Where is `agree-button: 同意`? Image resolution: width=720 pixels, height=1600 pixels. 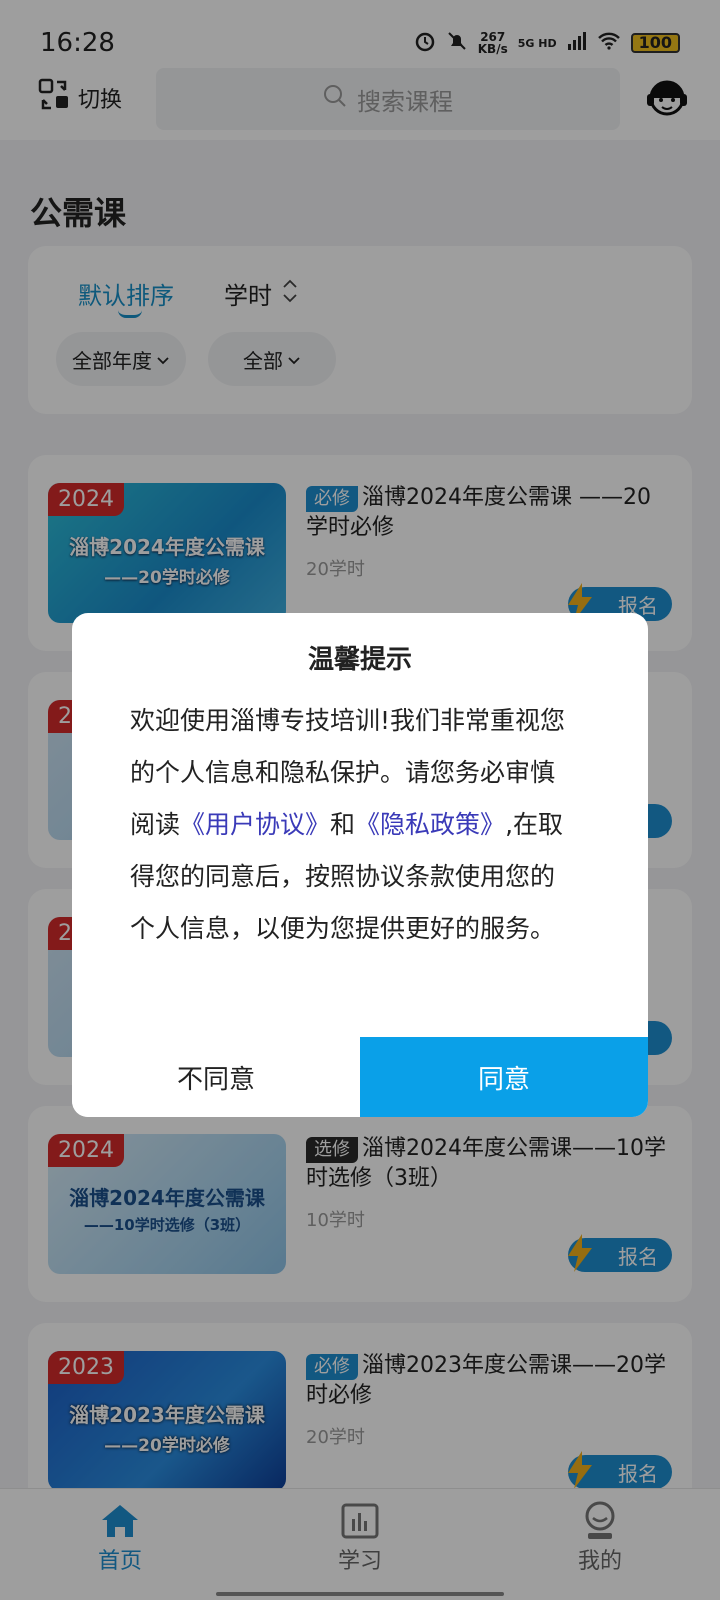
agree-button: 同意 is located at coordinates (504, 1077).